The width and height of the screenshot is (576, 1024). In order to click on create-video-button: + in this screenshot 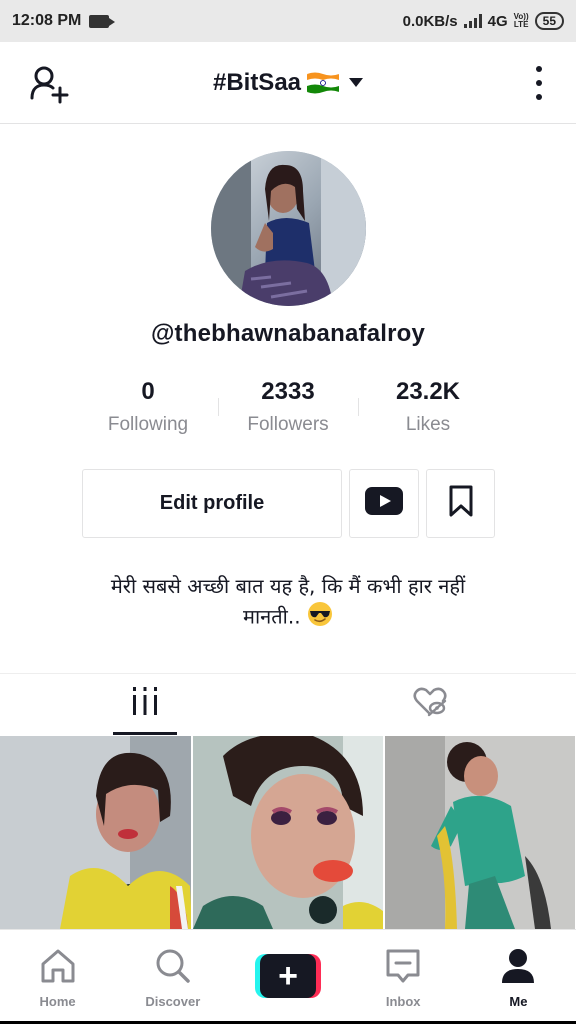, I will do `click(288, 976)`.